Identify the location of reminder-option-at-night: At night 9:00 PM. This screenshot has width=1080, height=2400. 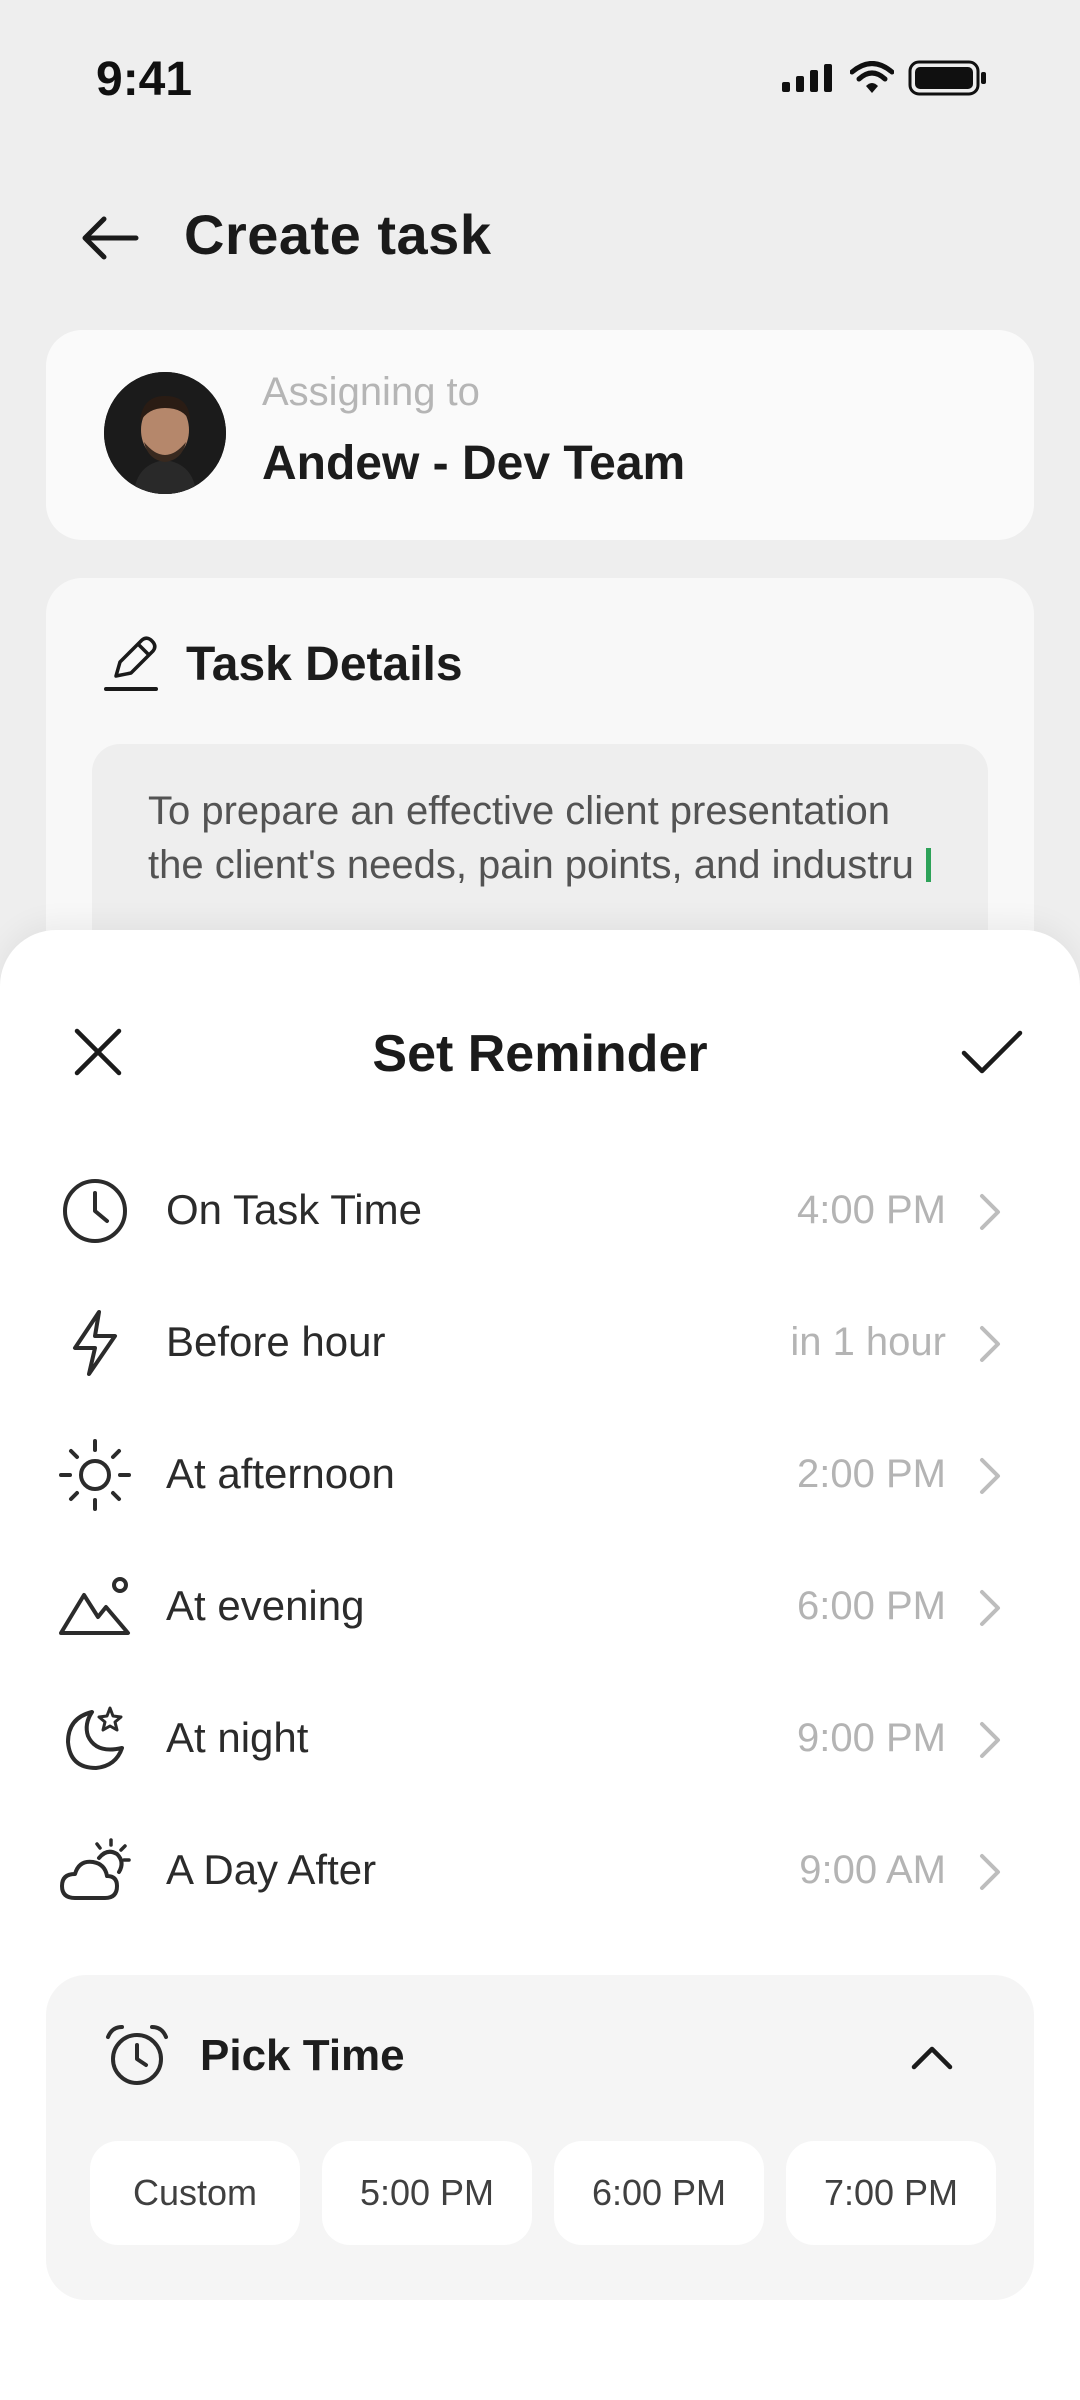
(540, 1738).